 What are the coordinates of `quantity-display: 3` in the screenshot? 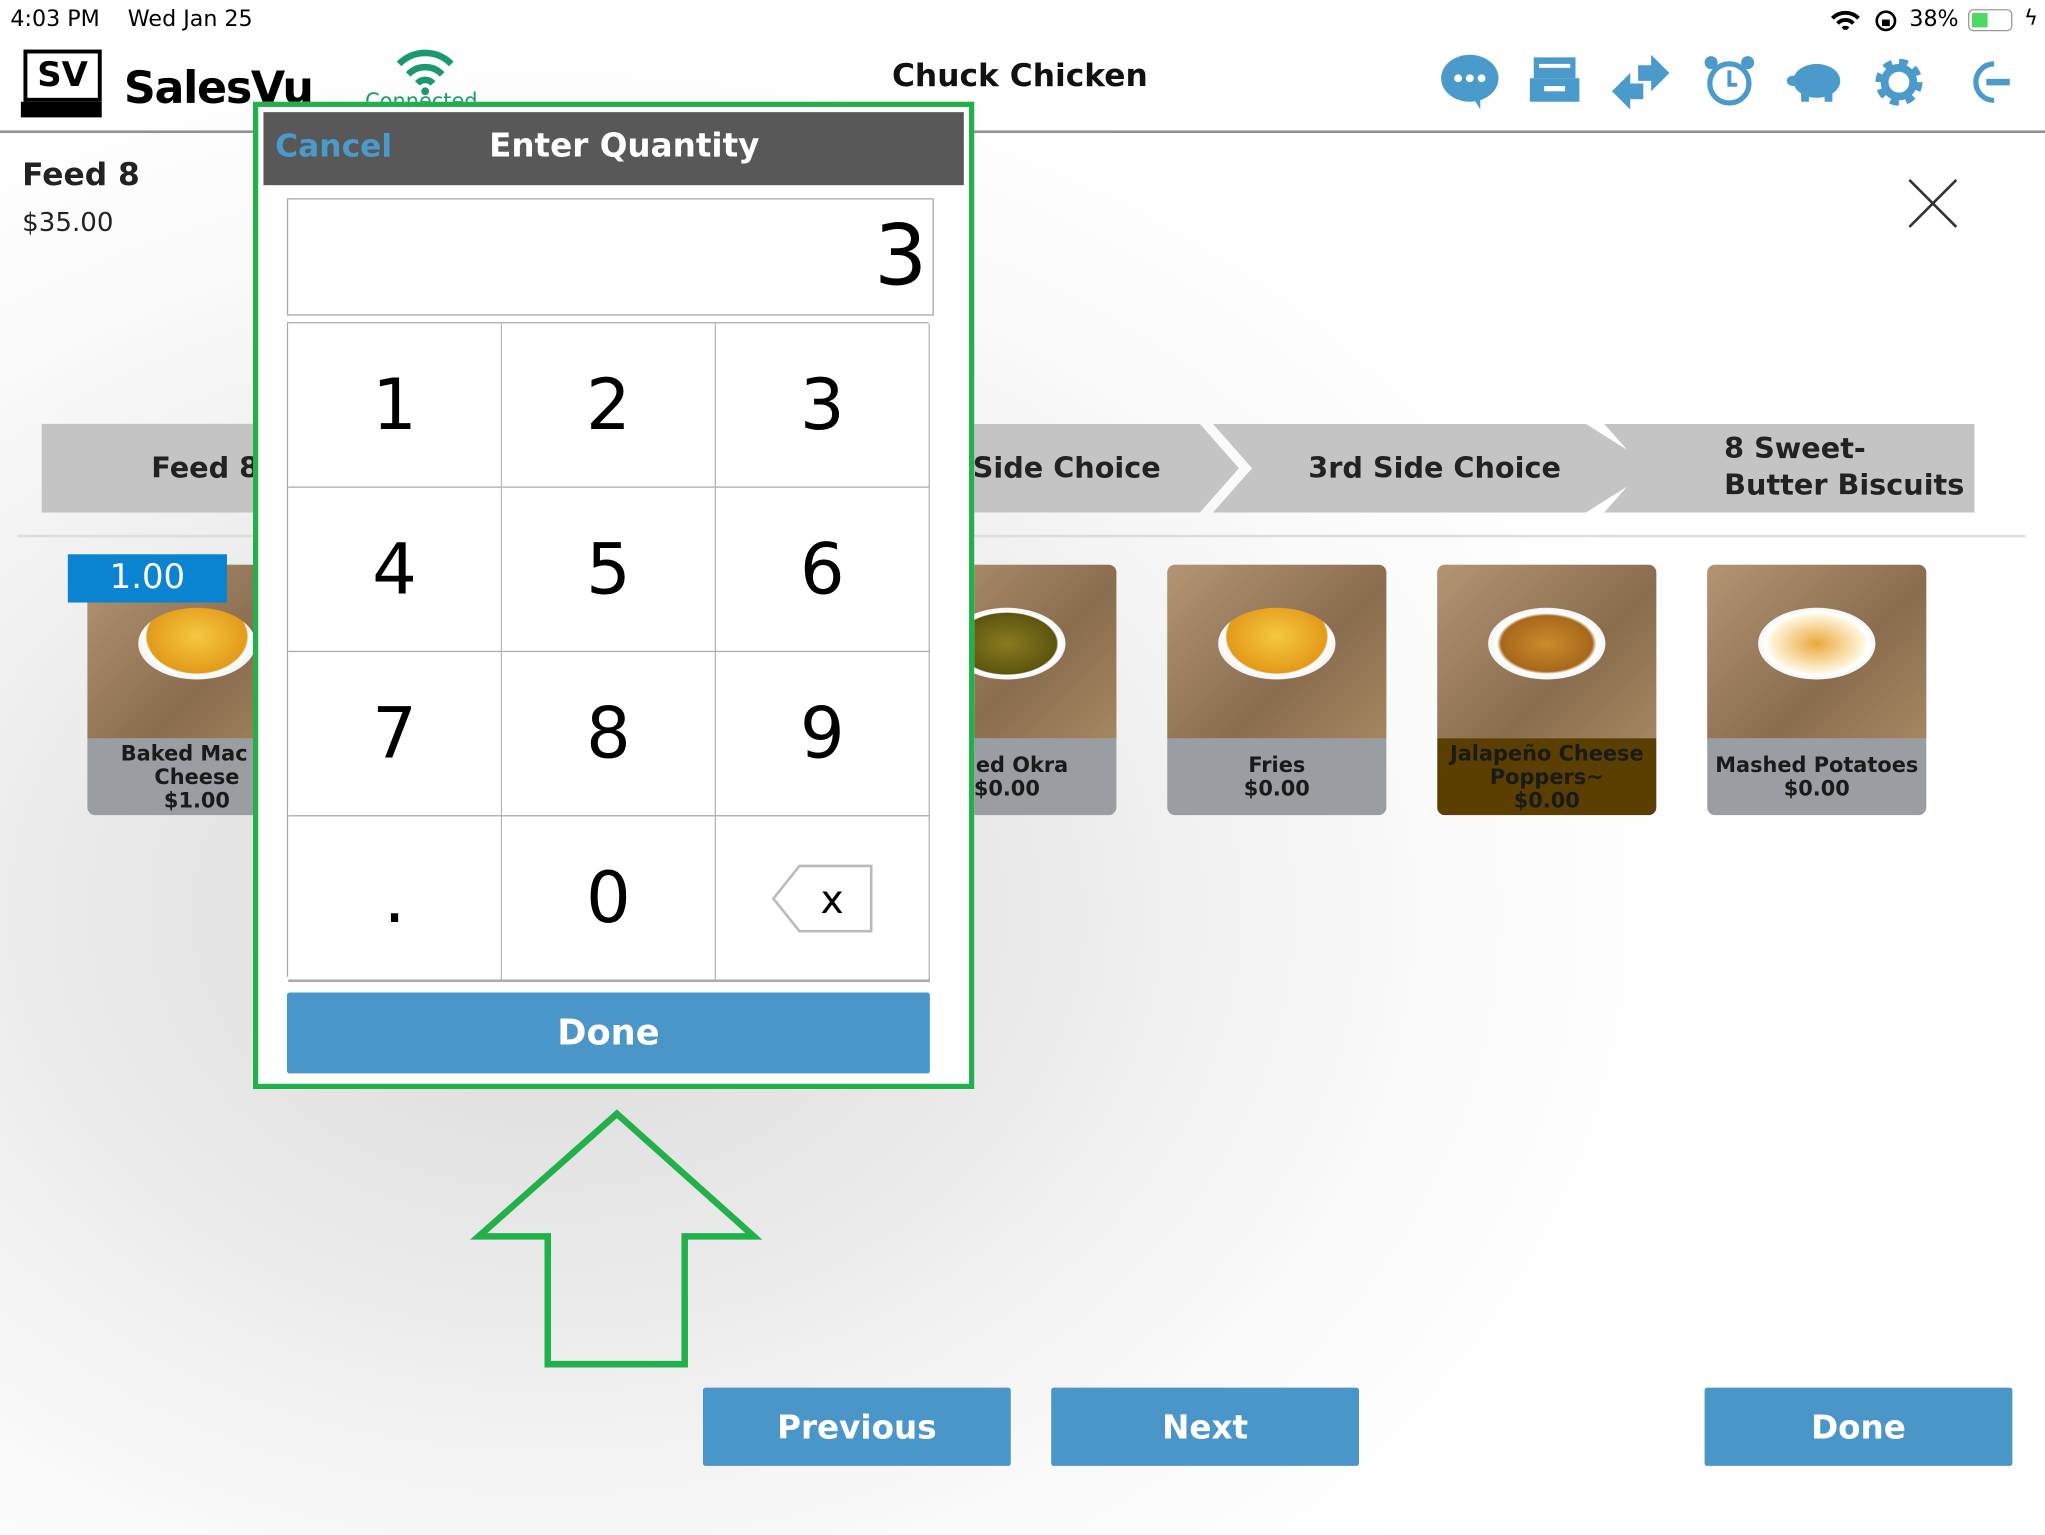 It's located at (610, 257).